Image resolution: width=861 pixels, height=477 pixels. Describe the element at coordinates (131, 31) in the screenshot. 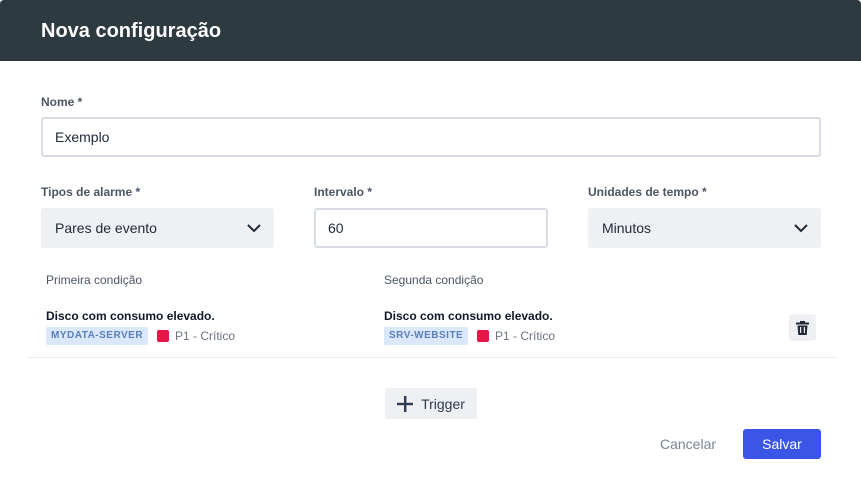

I see `dialog-title: Nova configuração` at that location.